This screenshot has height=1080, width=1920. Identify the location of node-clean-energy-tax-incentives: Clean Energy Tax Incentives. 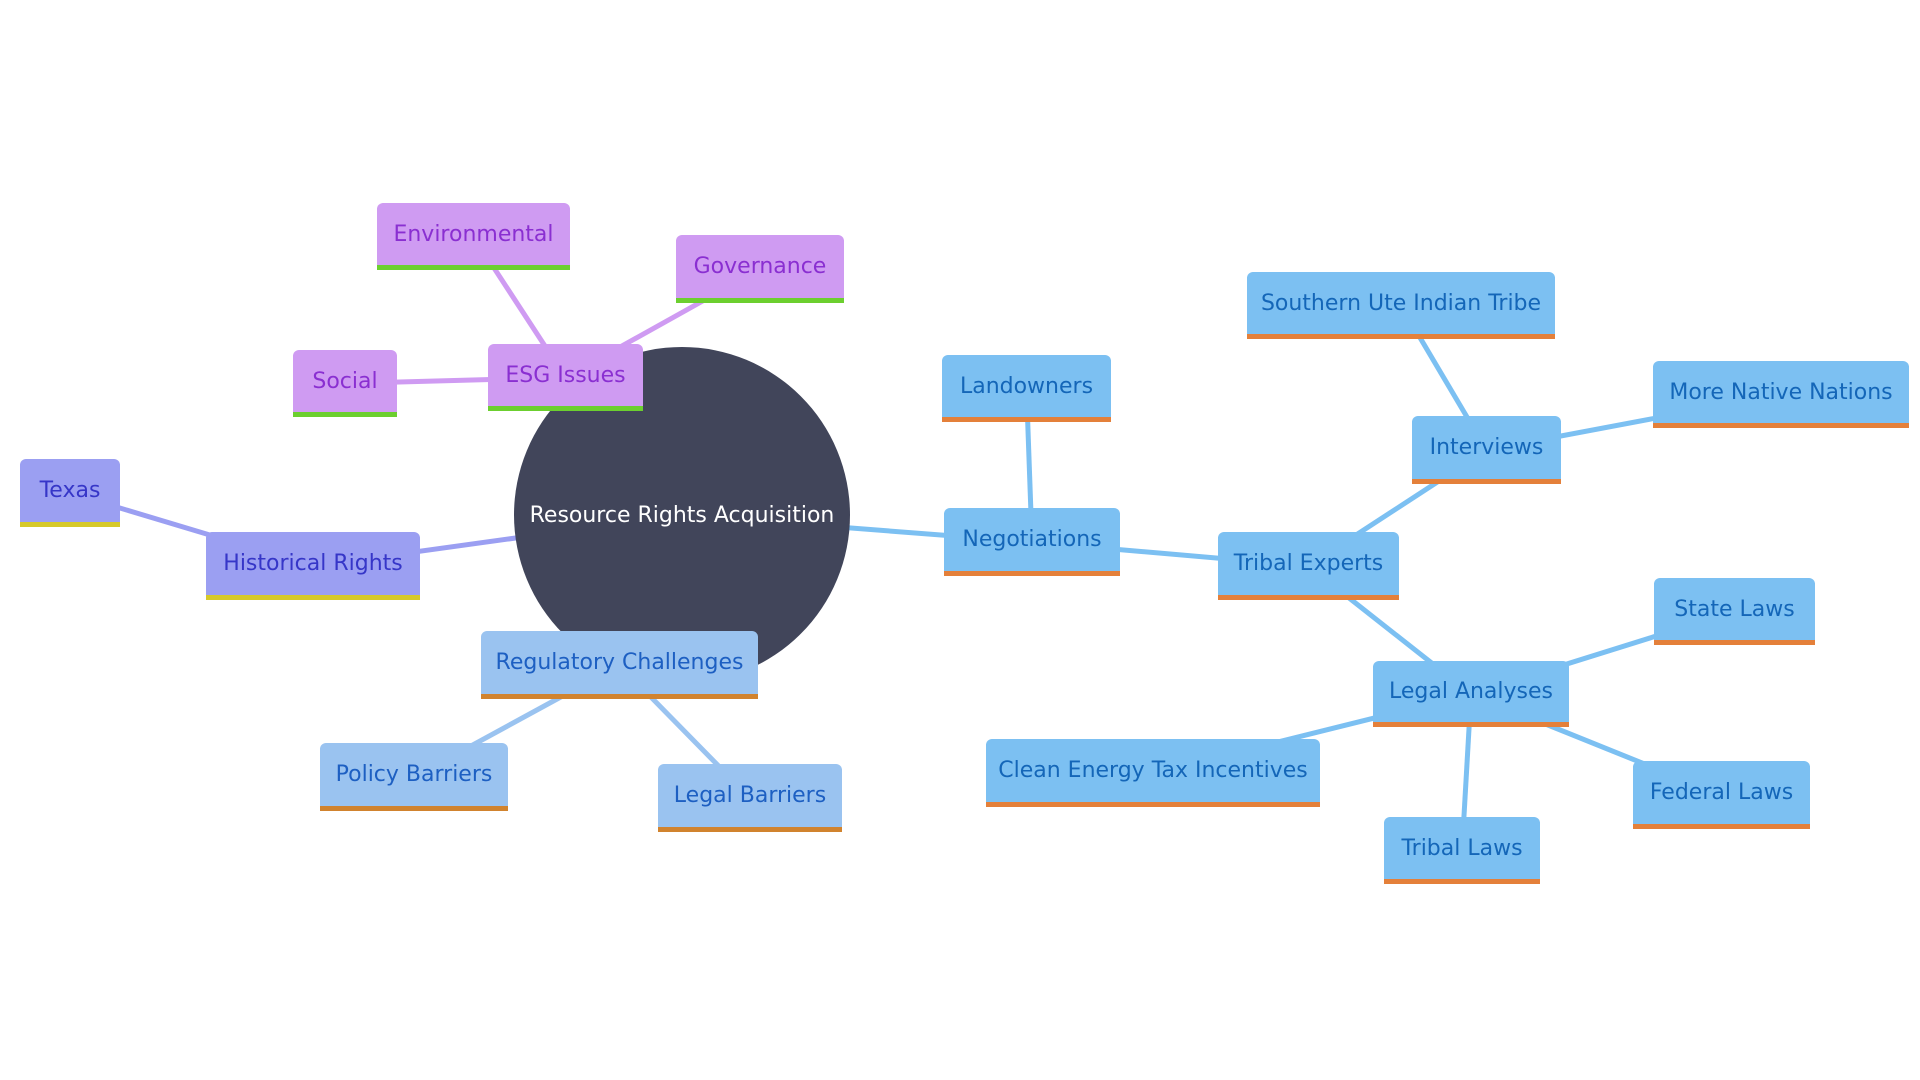
(1153, 773).